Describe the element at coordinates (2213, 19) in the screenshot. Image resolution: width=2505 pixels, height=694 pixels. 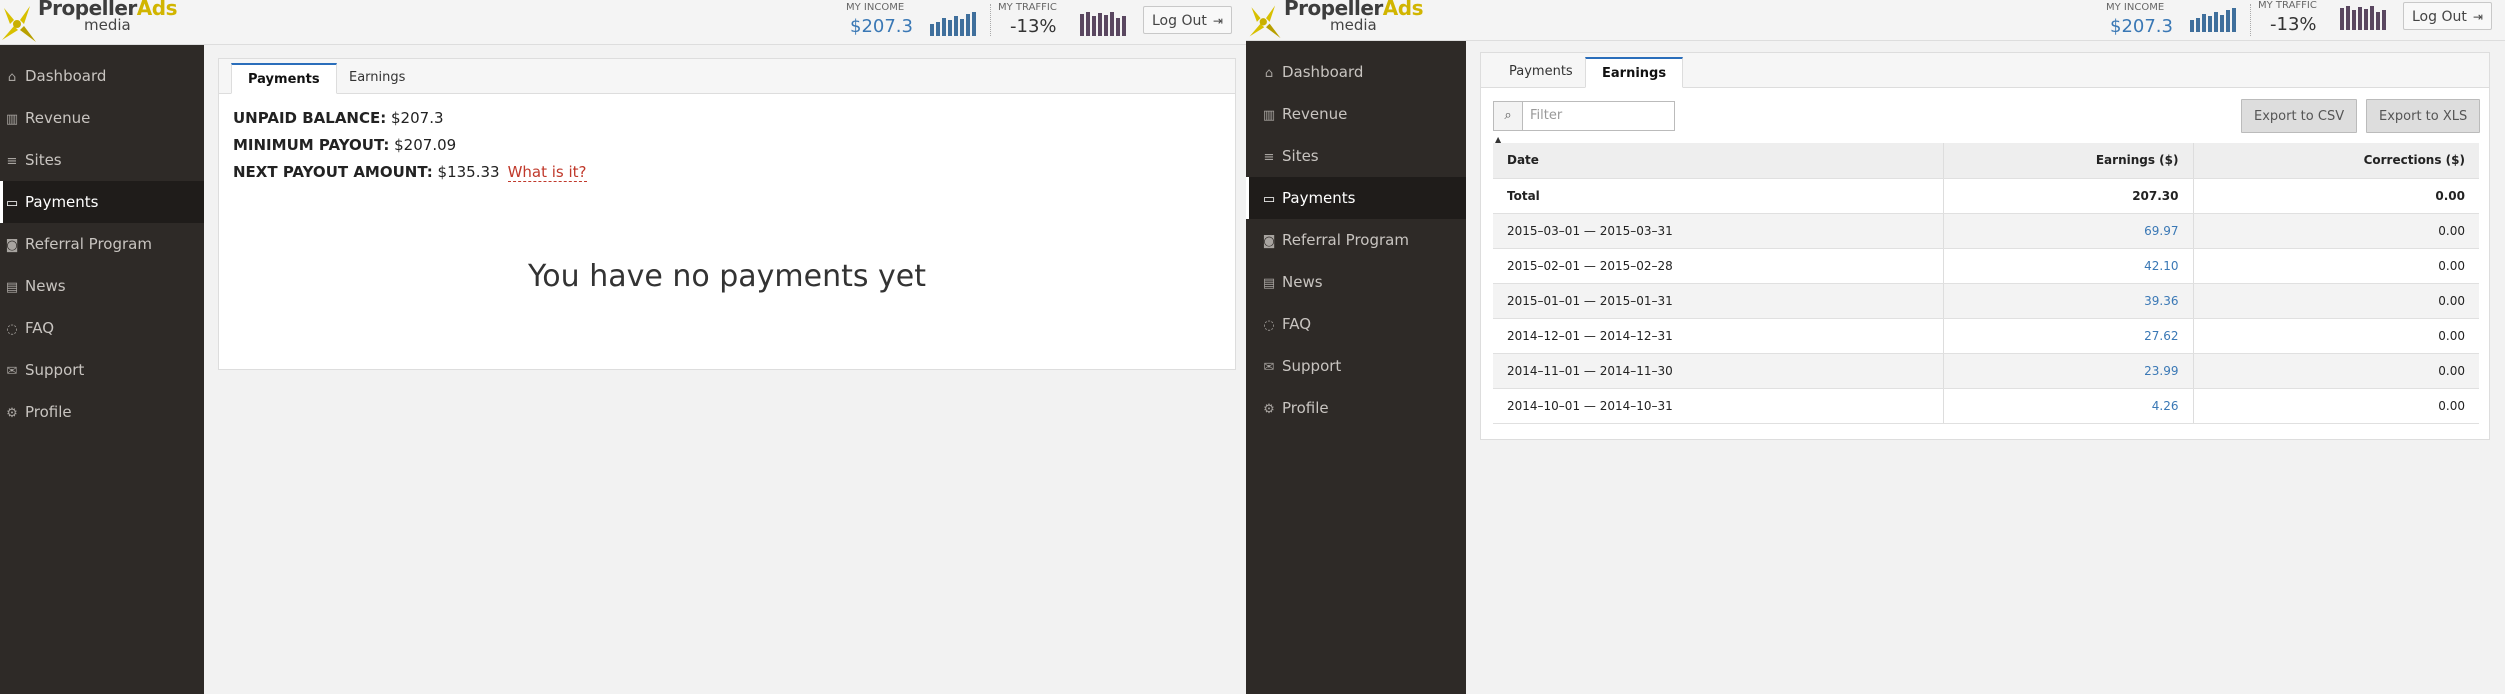
I see `income-bars-icon` at that location.